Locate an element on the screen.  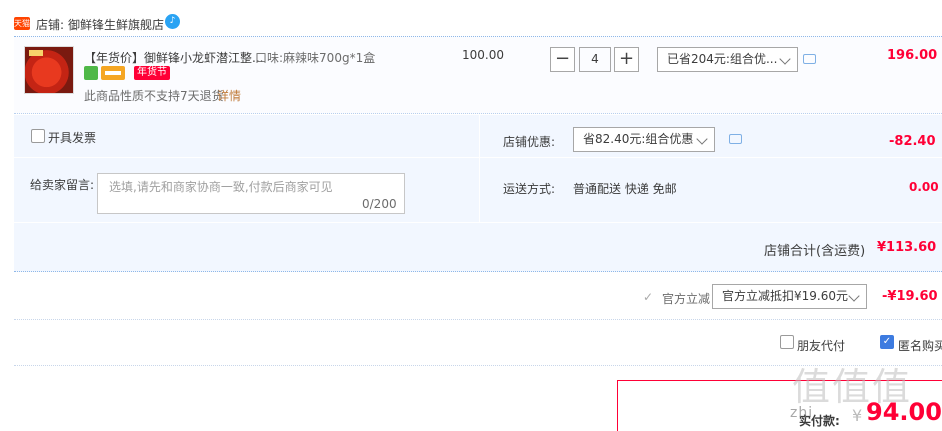
anonymous-label: 匿名购买 is located at coordinates (920, 345).